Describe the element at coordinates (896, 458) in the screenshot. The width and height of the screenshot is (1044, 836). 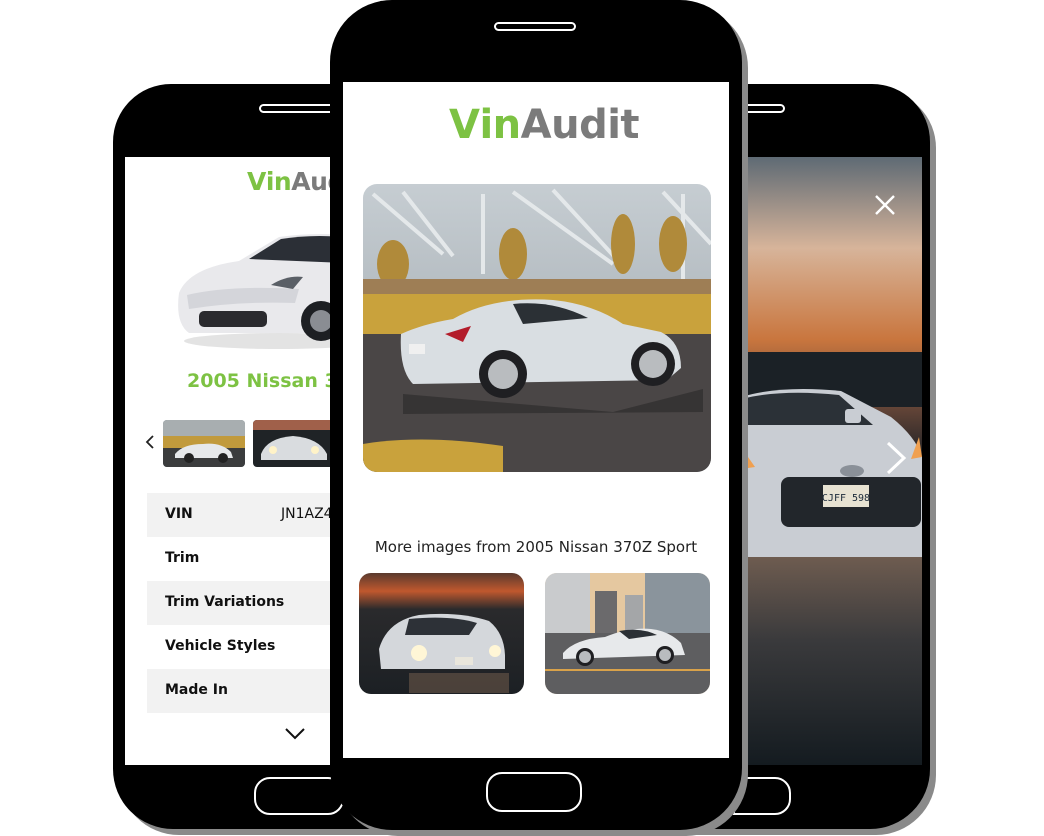
I see `chevron-right-icon` at that location.